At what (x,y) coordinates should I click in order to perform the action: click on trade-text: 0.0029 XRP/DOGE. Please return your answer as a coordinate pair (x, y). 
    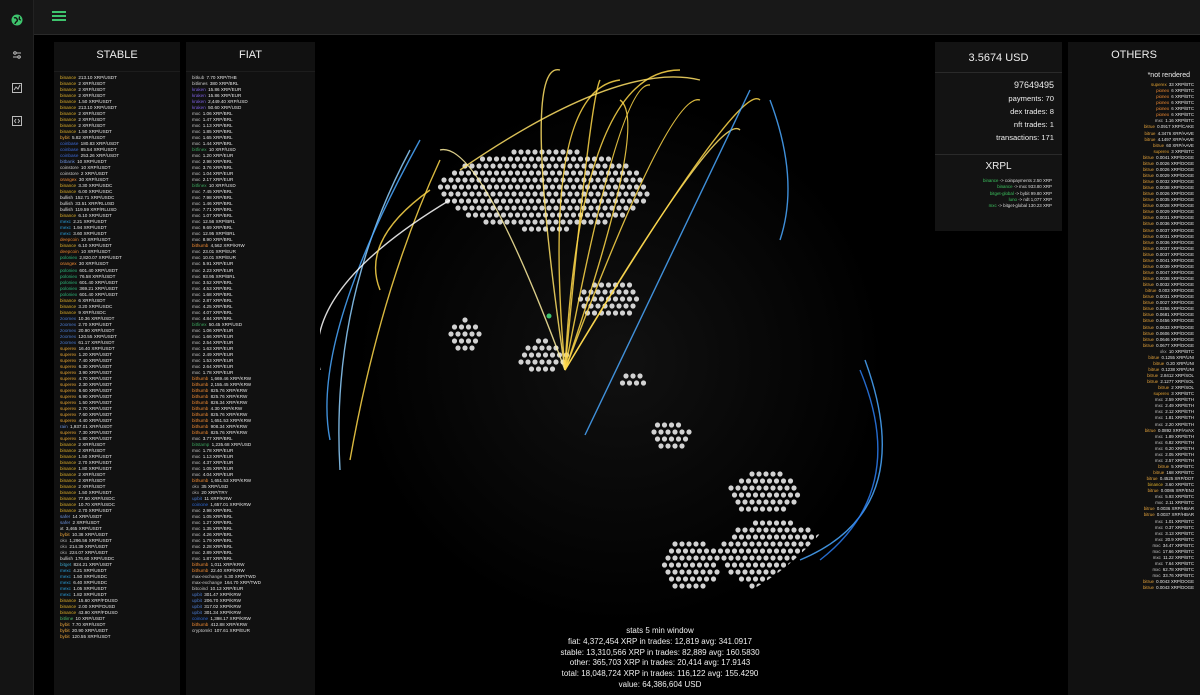
    Looking at the image, I should click on (1174, 175).